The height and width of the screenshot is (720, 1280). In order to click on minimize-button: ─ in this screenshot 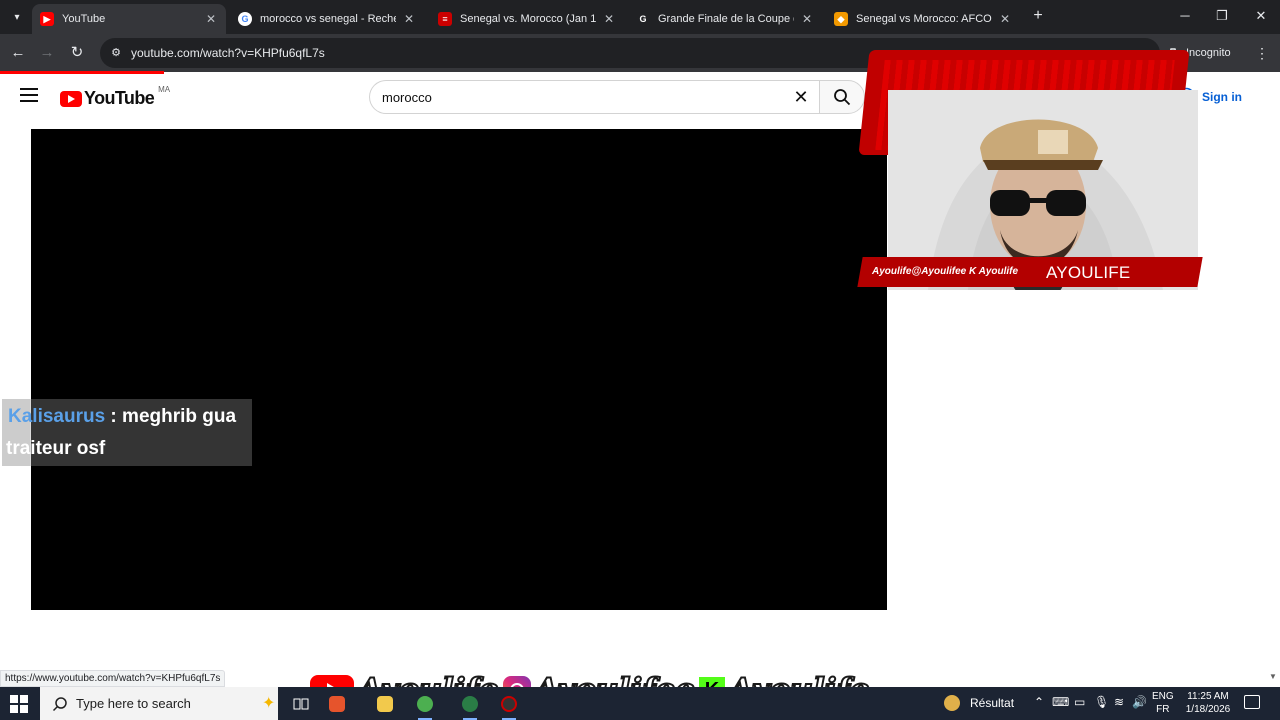, I will do `click(1185, 16)`.